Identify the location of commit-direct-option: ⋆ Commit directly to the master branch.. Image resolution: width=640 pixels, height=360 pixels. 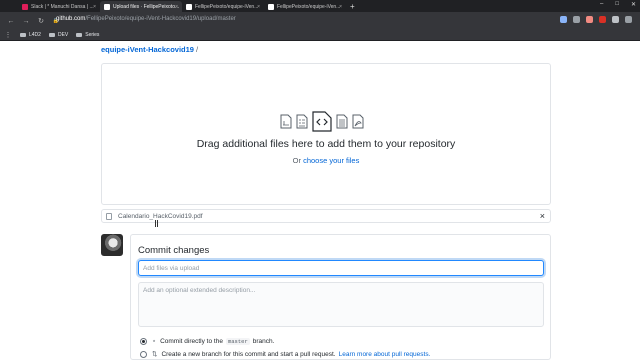
(207, 341).